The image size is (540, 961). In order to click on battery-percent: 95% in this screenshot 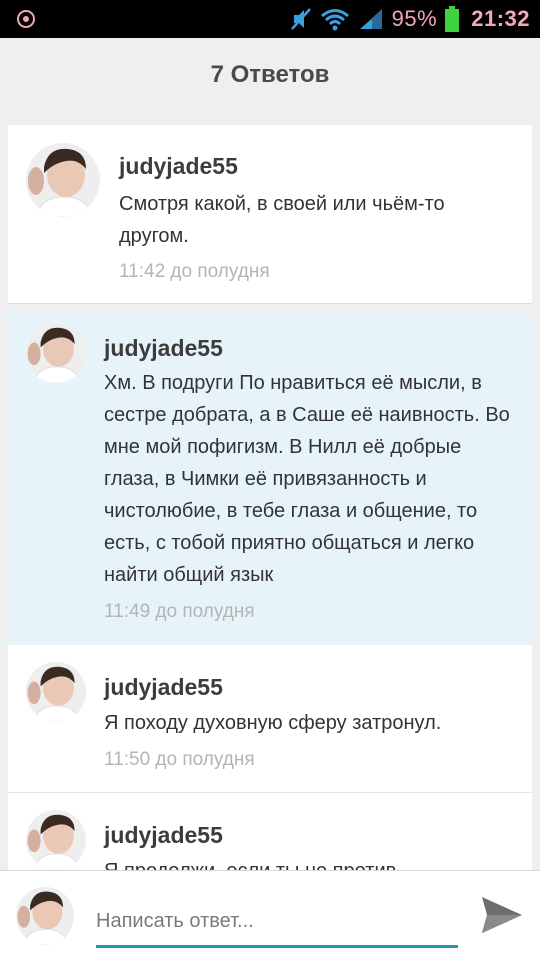, I will do `click(414, 18)`.